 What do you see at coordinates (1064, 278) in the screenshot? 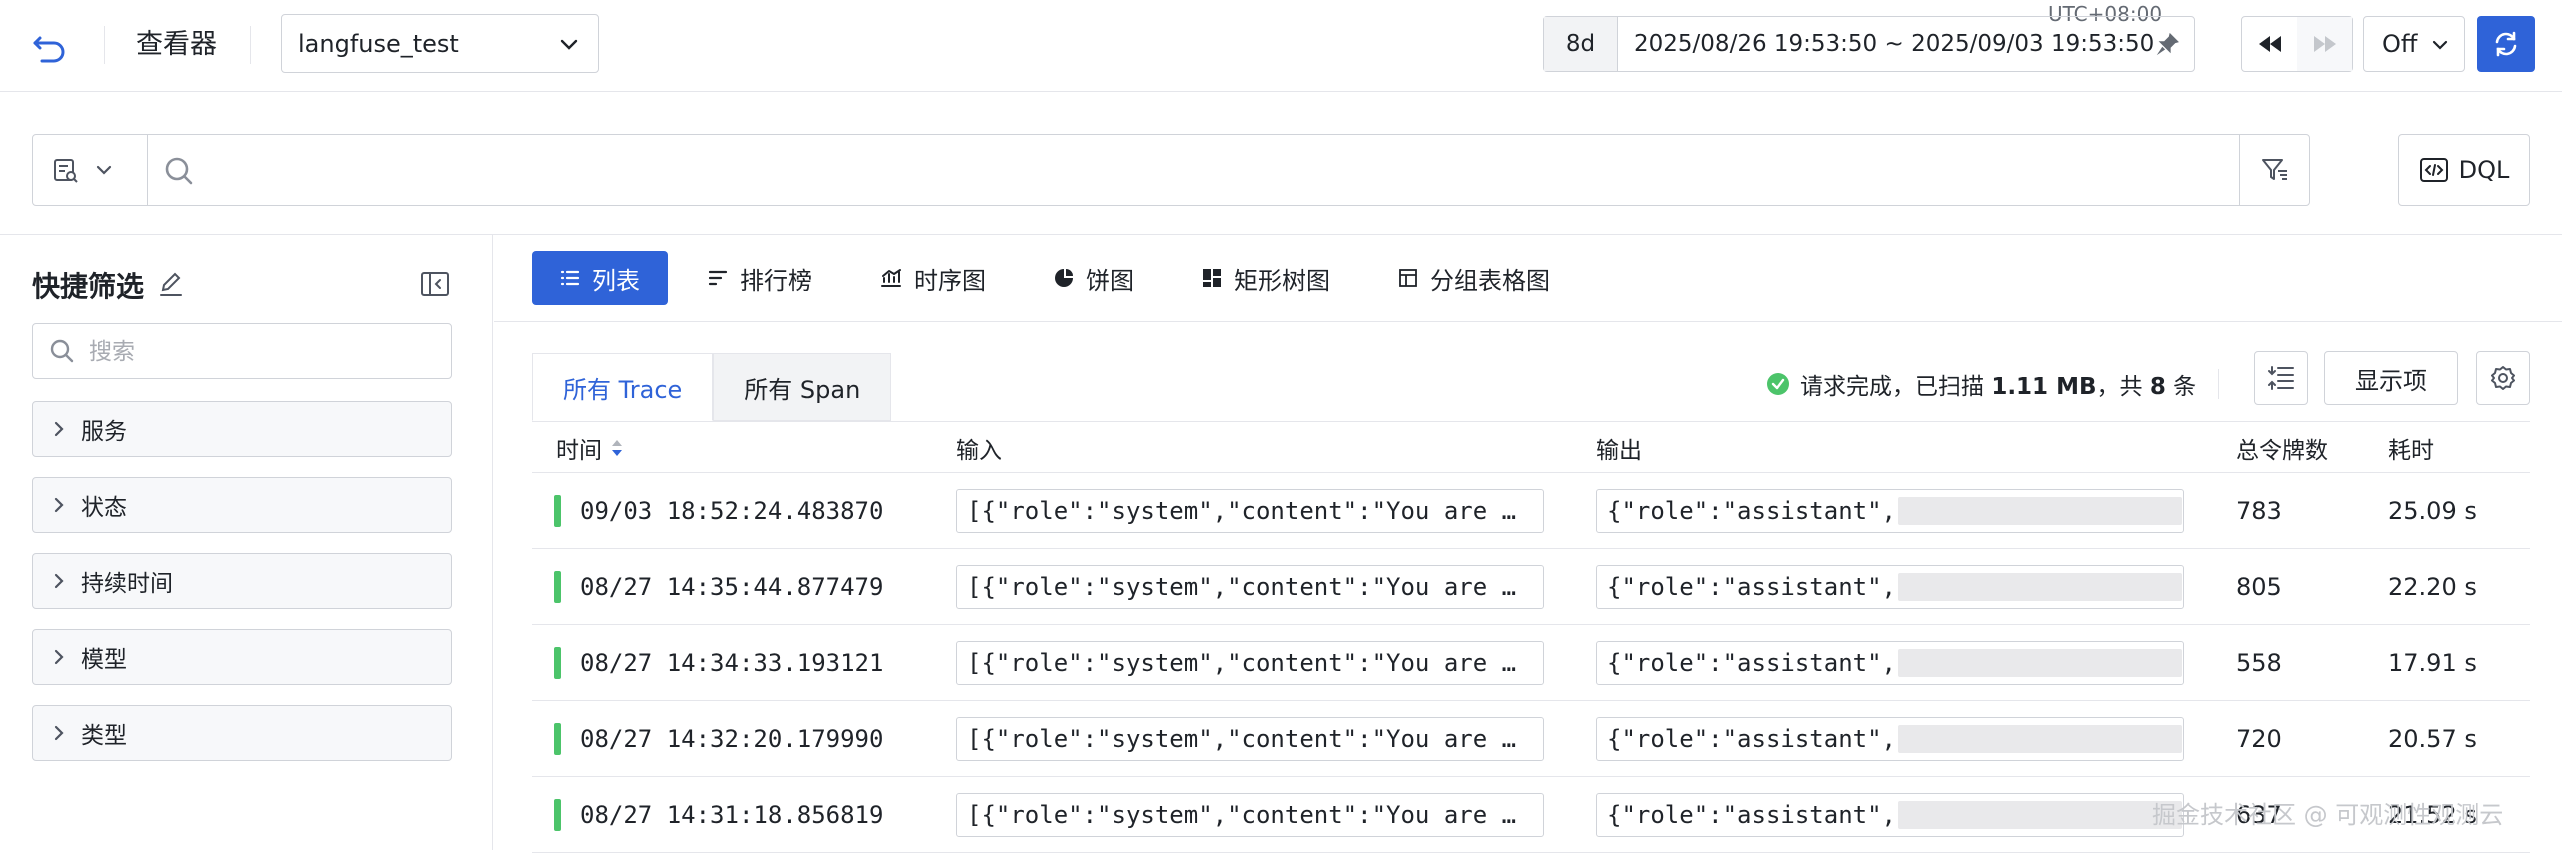
I see `pie-chart-icon` at bounding box center [1064, 278].